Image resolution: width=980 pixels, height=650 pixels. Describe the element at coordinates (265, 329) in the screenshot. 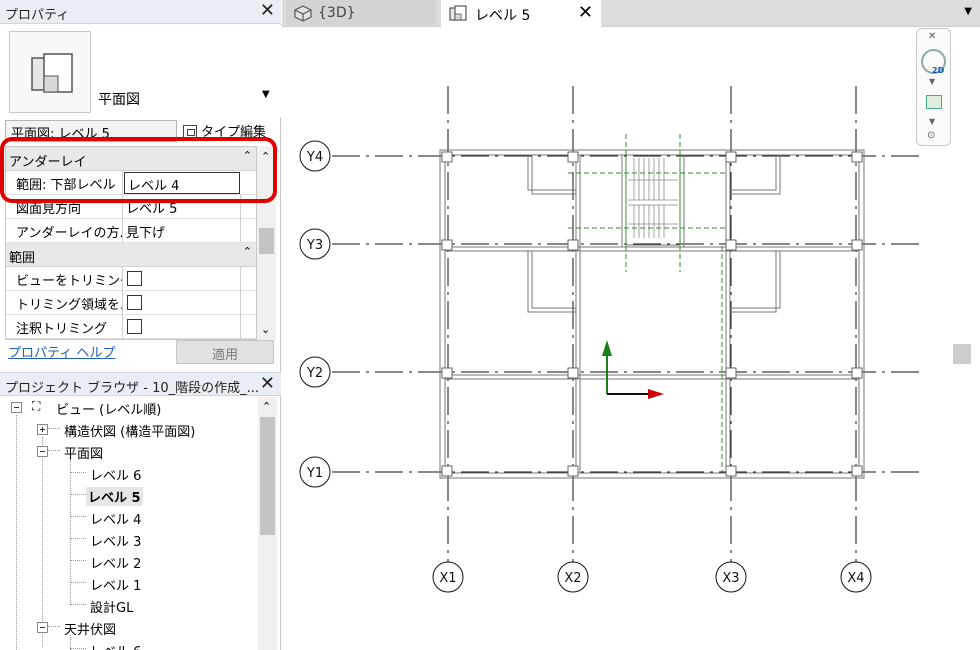

I see `scroll-down-icon: ⌄` at that location.